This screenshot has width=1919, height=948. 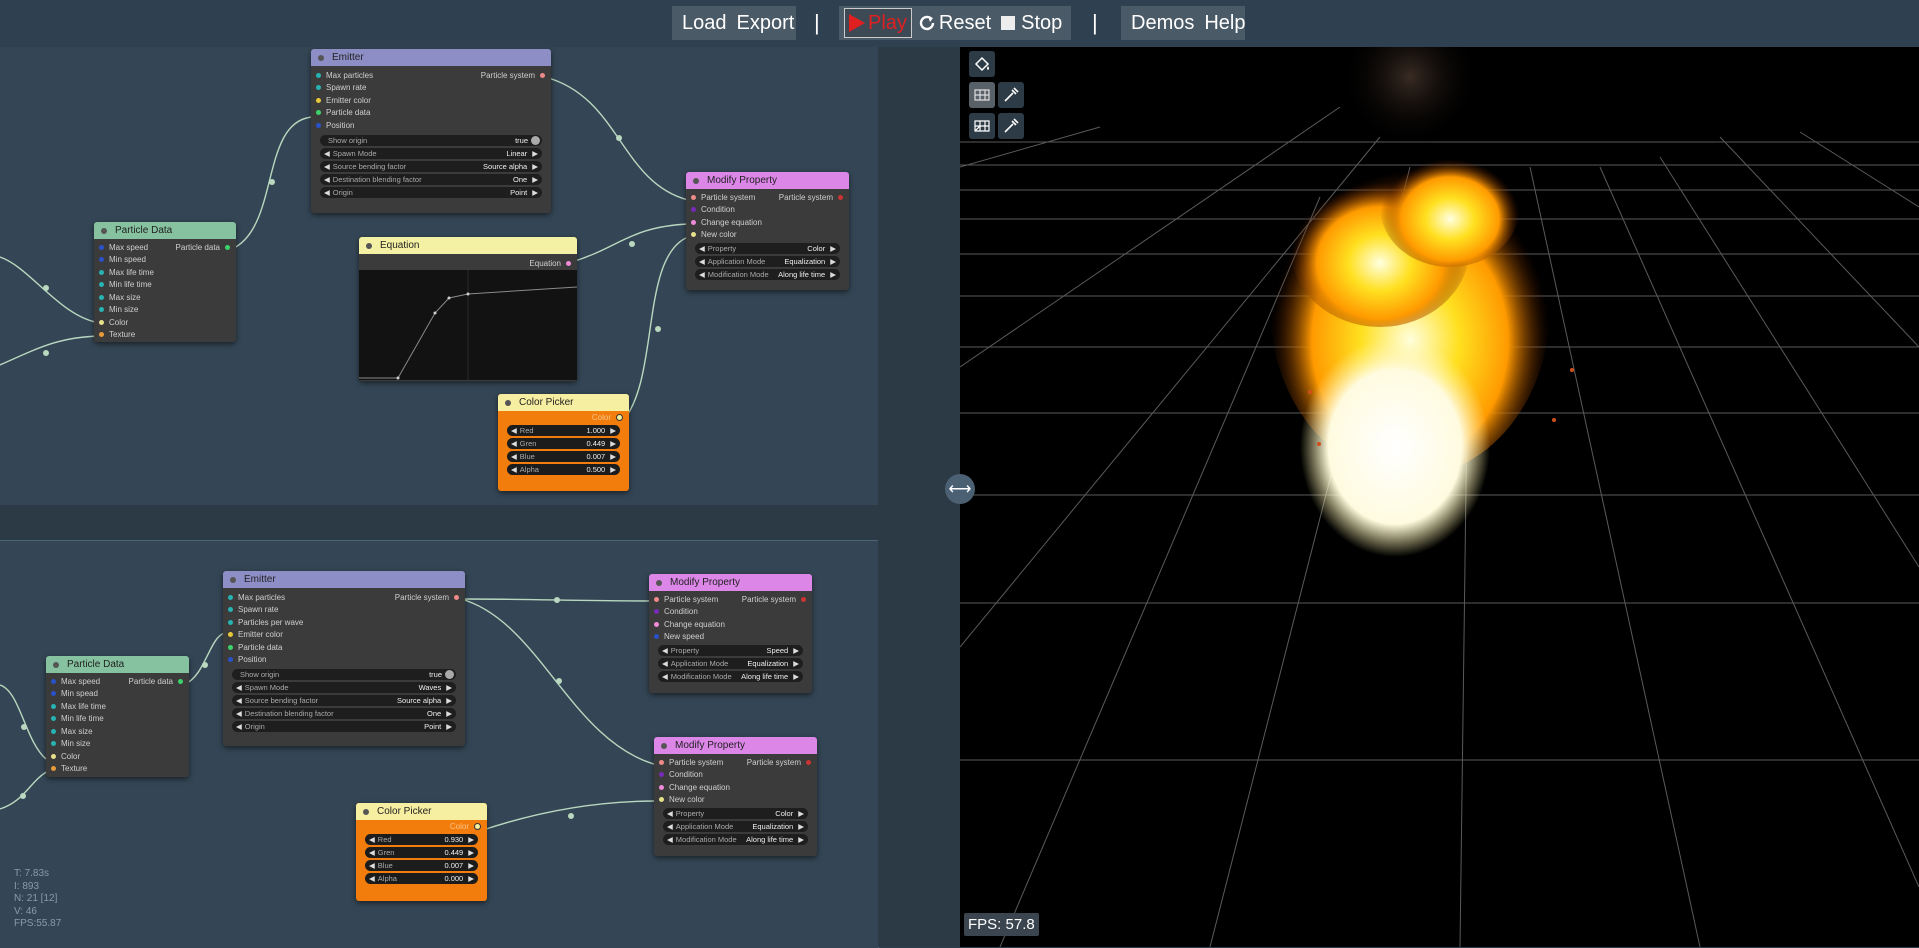 What do you see at coordinates (535, 140) in the screenshot?
I see `toggle-knob` at bounding box center [535, 140].